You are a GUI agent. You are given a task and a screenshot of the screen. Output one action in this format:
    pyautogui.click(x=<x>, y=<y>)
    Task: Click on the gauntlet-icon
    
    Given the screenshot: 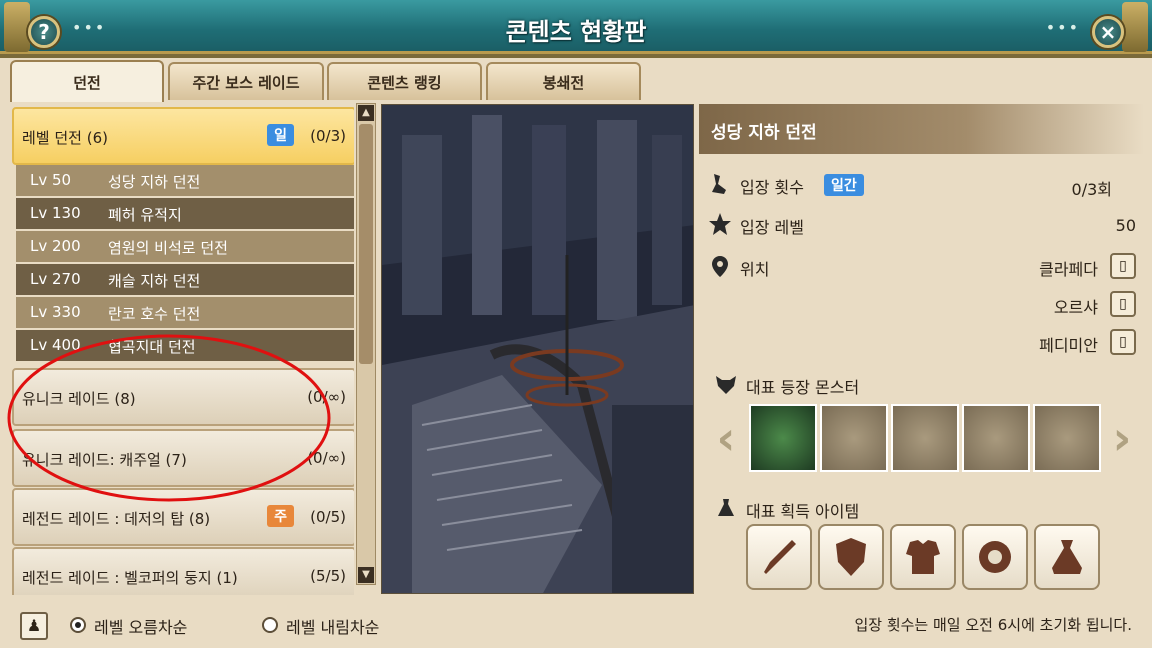 What is the action you would take?
    pyautogui.click(x=995, y=557)
    